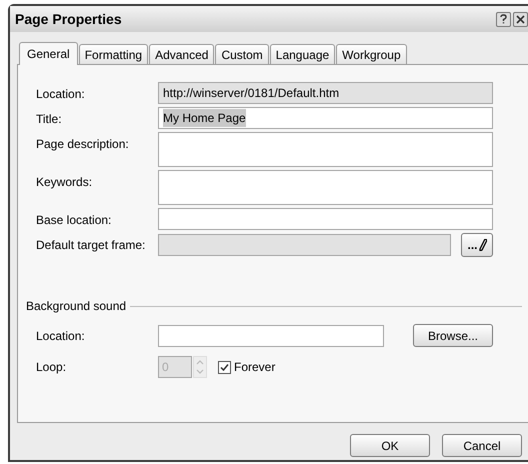 The height and width of the screenshot is (464, 528). I want to click on checkbox-label: Forever, so click(255, 367).